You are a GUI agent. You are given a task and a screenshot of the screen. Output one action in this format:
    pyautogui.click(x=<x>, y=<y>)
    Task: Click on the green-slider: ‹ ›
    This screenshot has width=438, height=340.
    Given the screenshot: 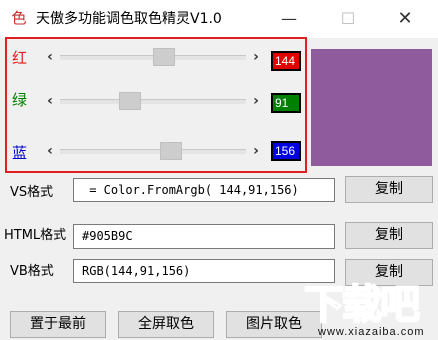 What is the action you would take?
    pyautogui.click(x=153, y=101)
    